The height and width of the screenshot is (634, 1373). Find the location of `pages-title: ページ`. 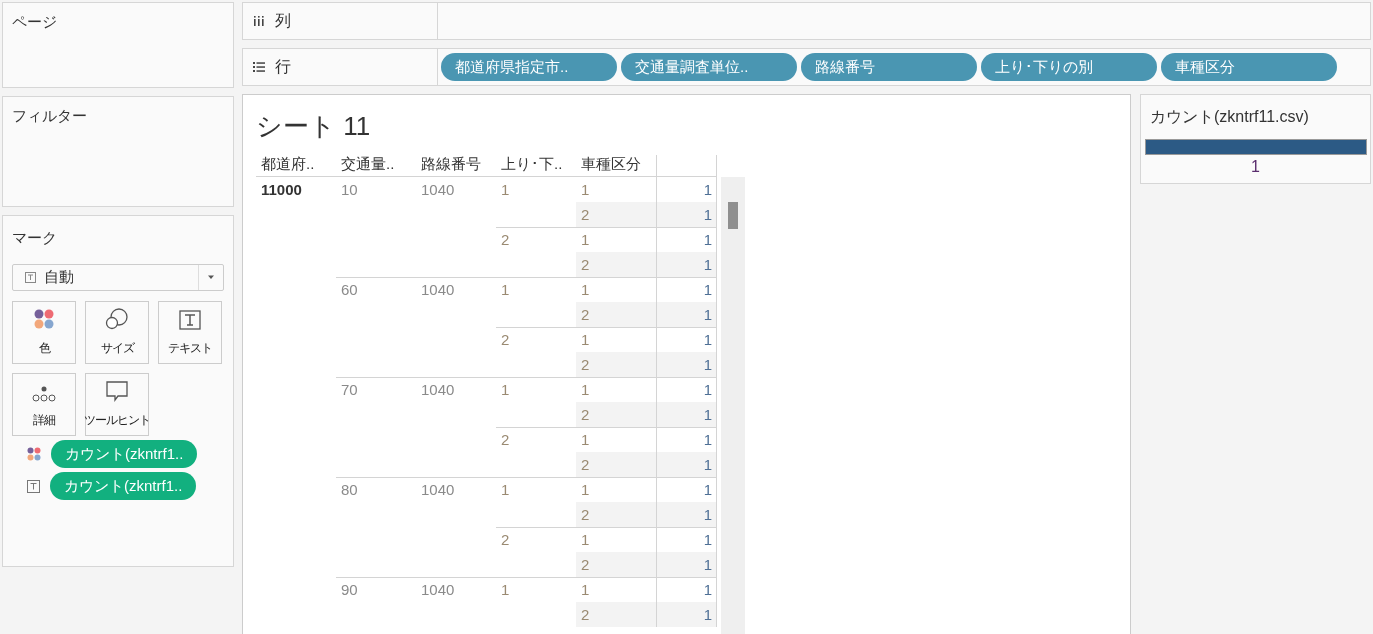

pages-title: ページ is located at coordinates (34, 22).